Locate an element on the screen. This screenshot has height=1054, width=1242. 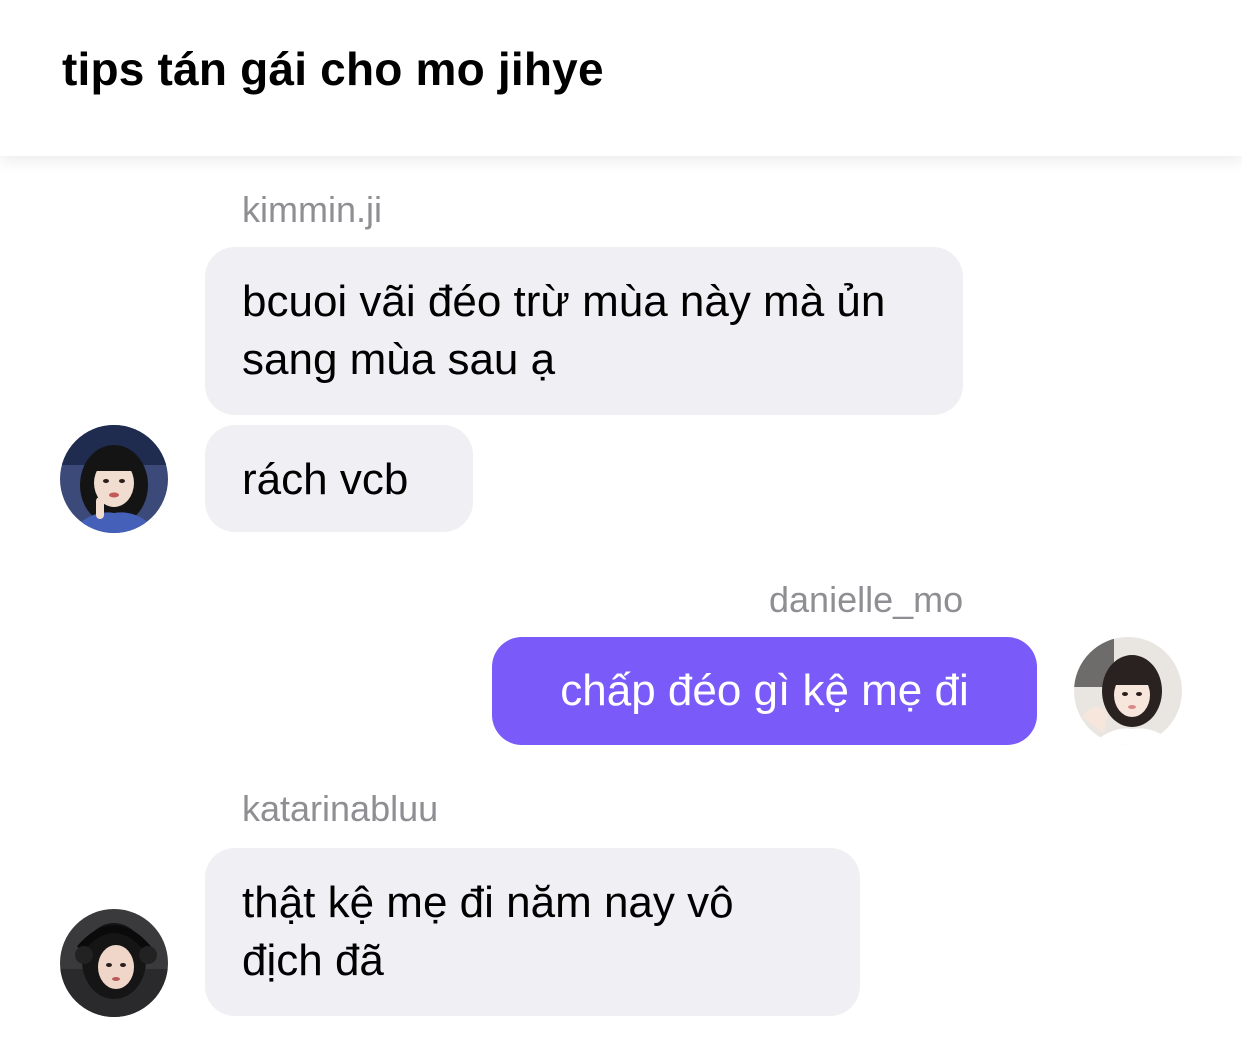
sender-name-katarinabluu: katarinabluu is located at coordinates (340, 809).